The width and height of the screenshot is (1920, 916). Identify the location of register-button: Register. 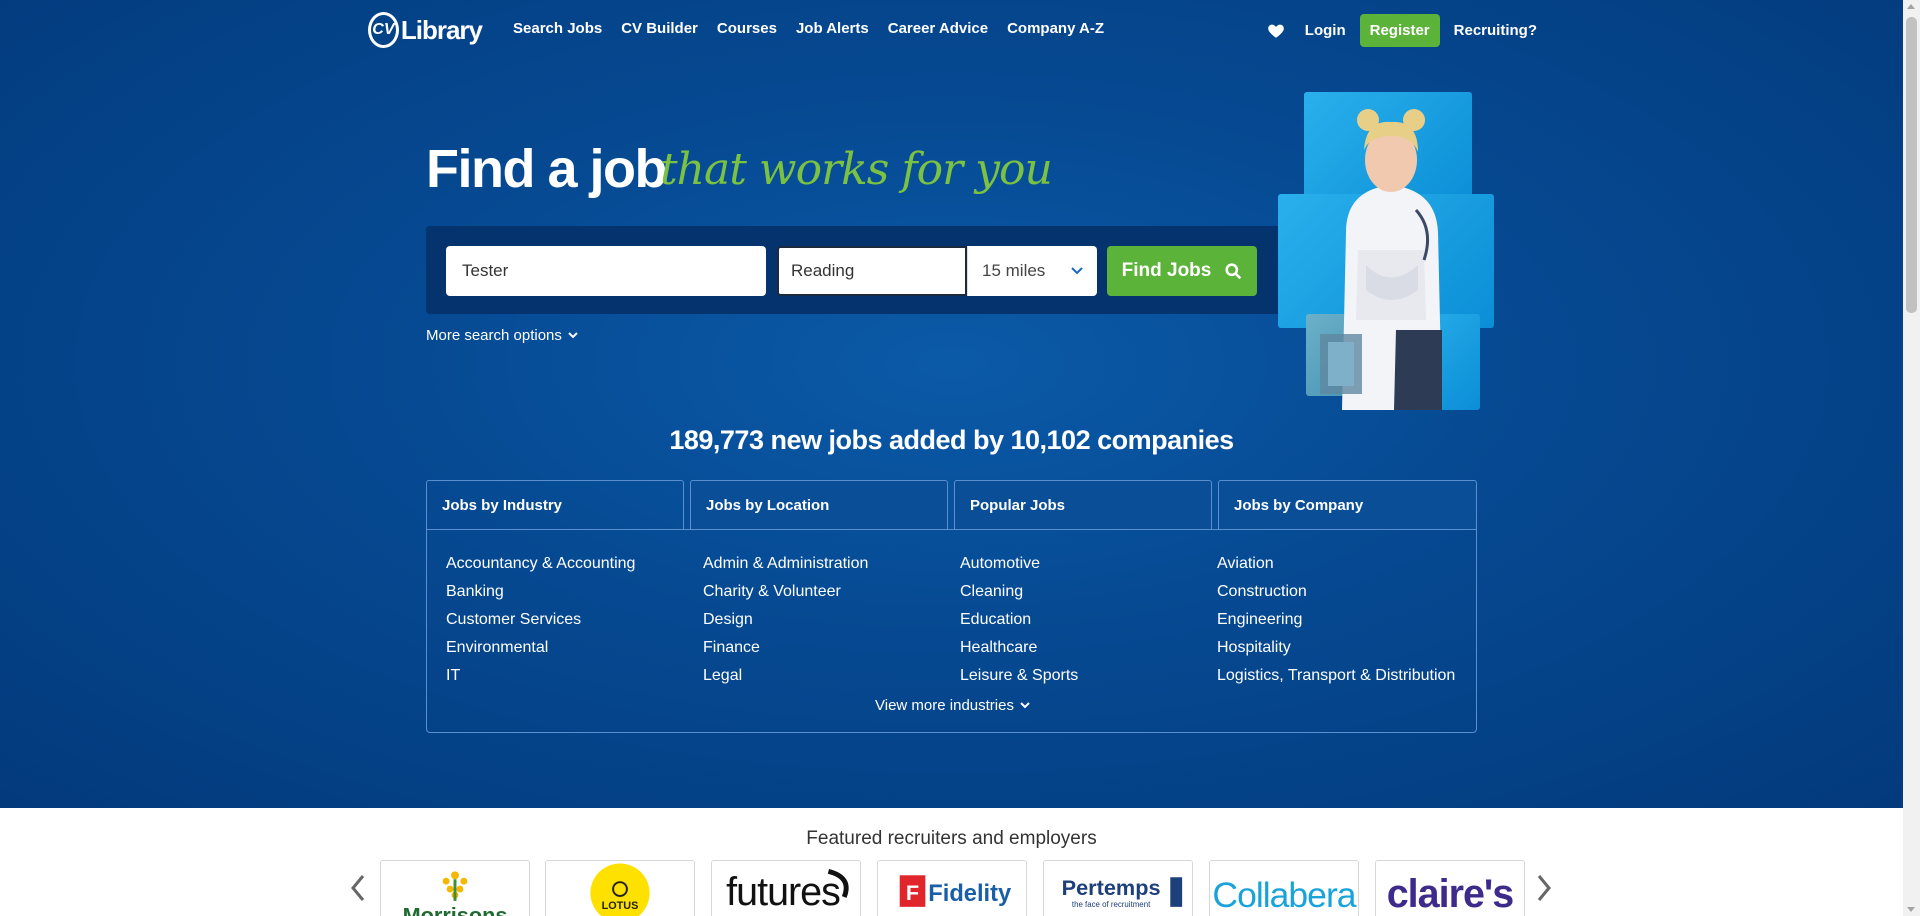
(1399, 30).